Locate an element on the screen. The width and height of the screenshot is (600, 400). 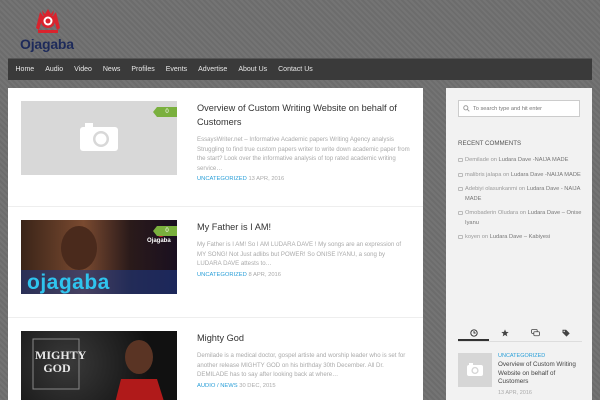
thumbnail-overlay-text: MIGHTY GOD is located at coordinates (61, 361).